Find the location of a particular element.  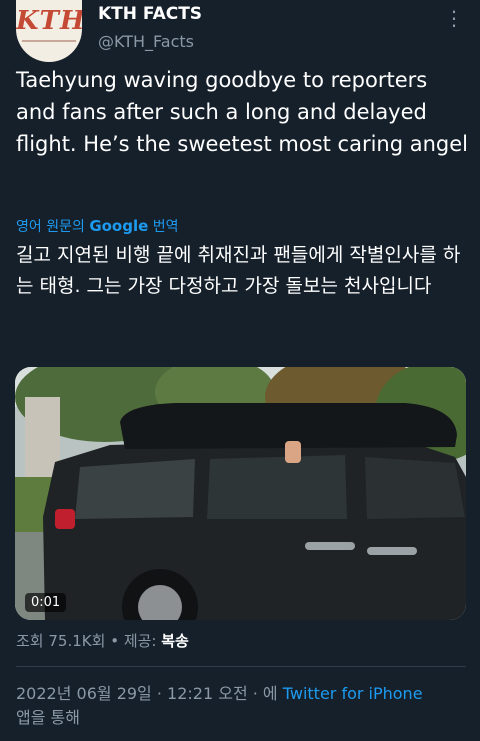

avatar-logo-underline is located at coordinates (49, 41).